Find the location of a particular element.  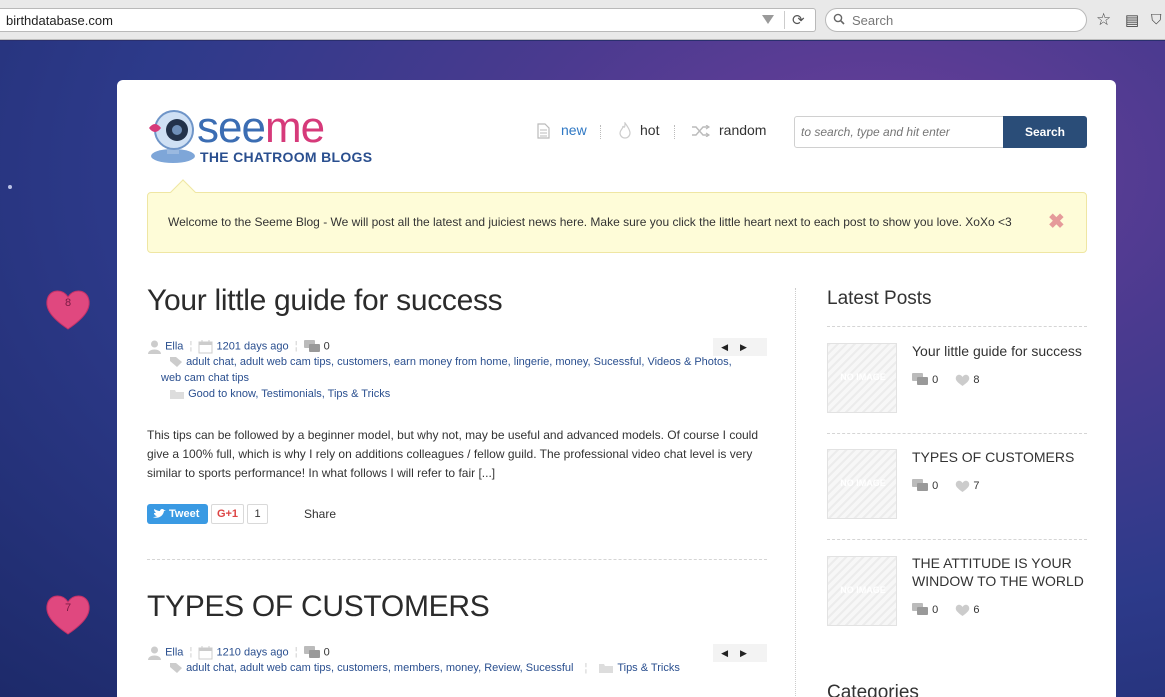

logo-wordmark: seeme is located at coordinates (261, 127).